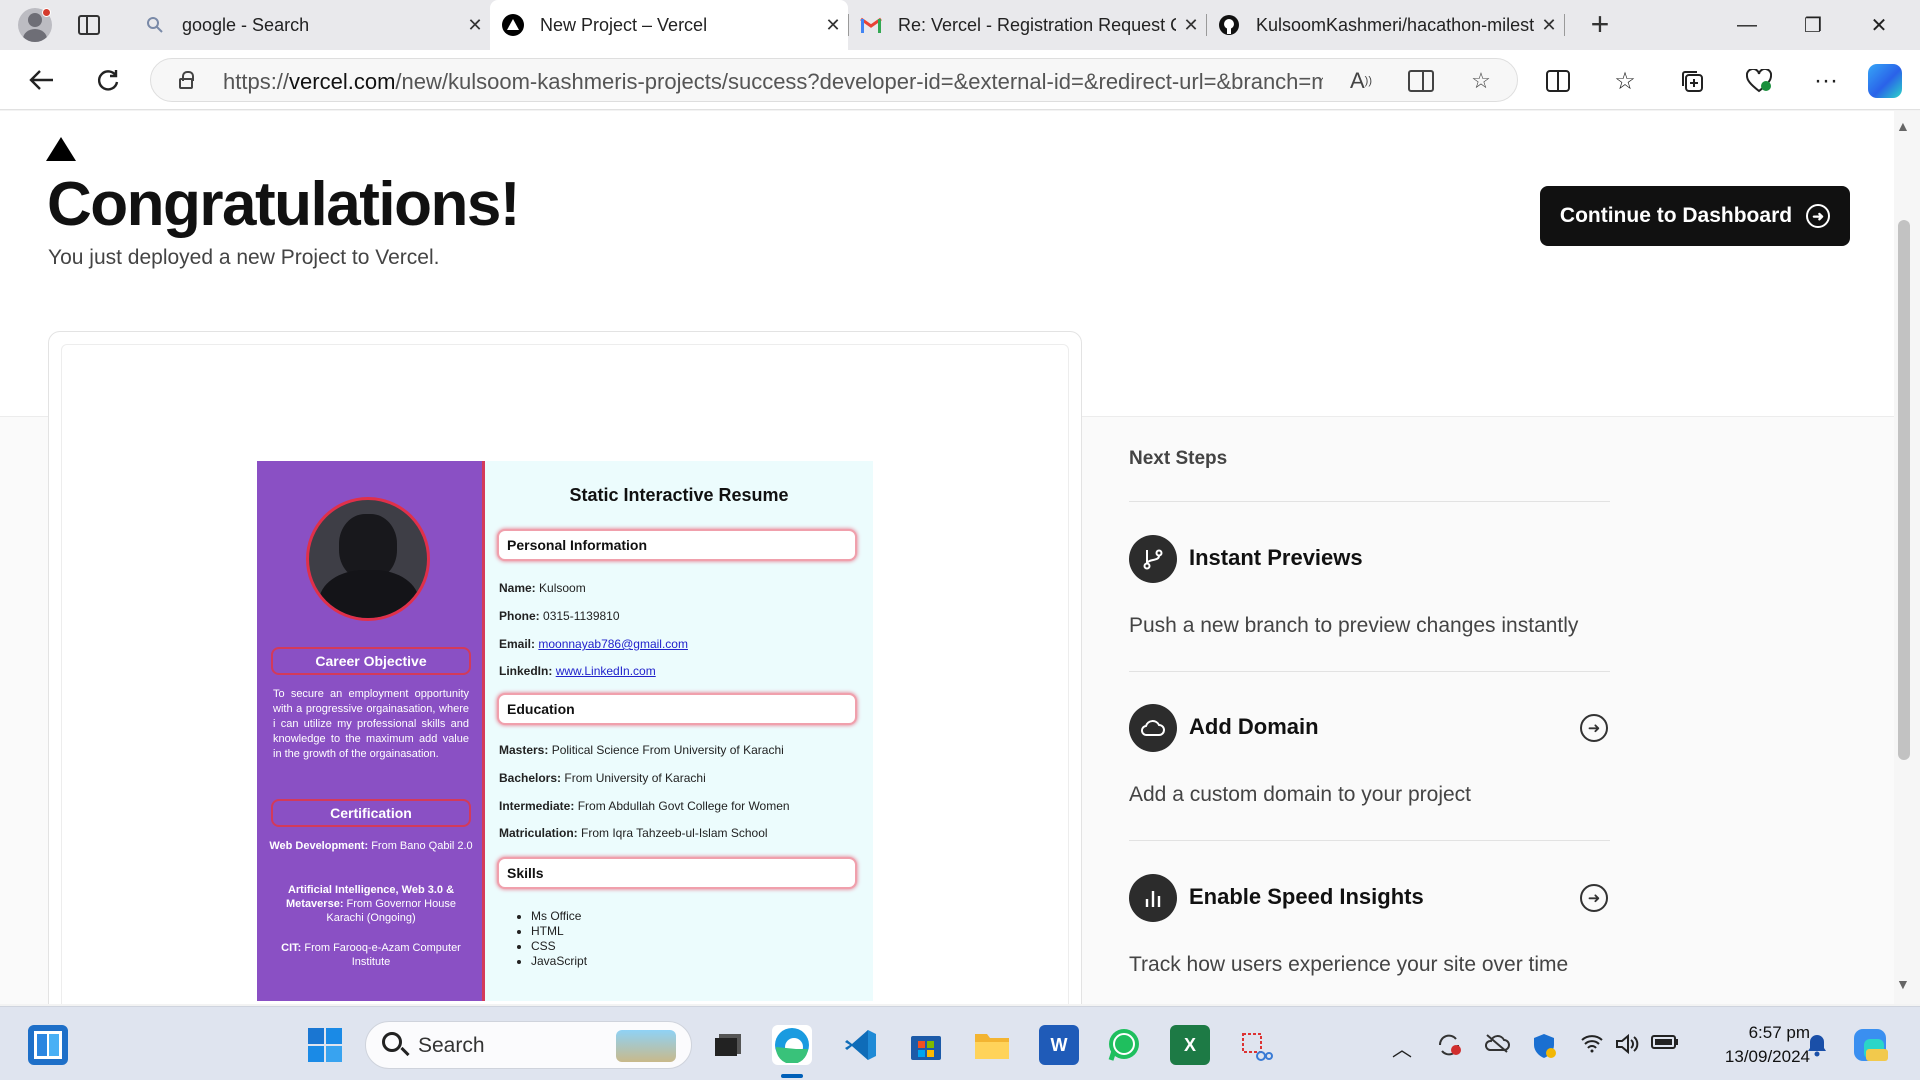 The height and width of the screenshot is (1080, 1920). What do you see at coordinates (1558, 81) in the screenshot?
I see `split-screen-icon` at bounding box center [1558, 81].